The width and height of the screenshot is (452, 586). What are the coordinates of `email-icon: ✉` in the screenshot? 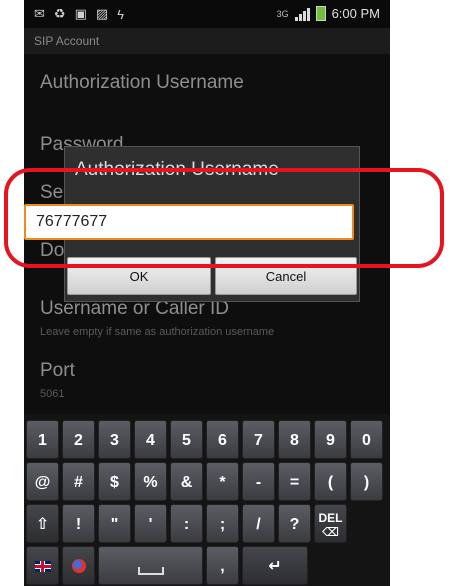 It's located at (39, 13).